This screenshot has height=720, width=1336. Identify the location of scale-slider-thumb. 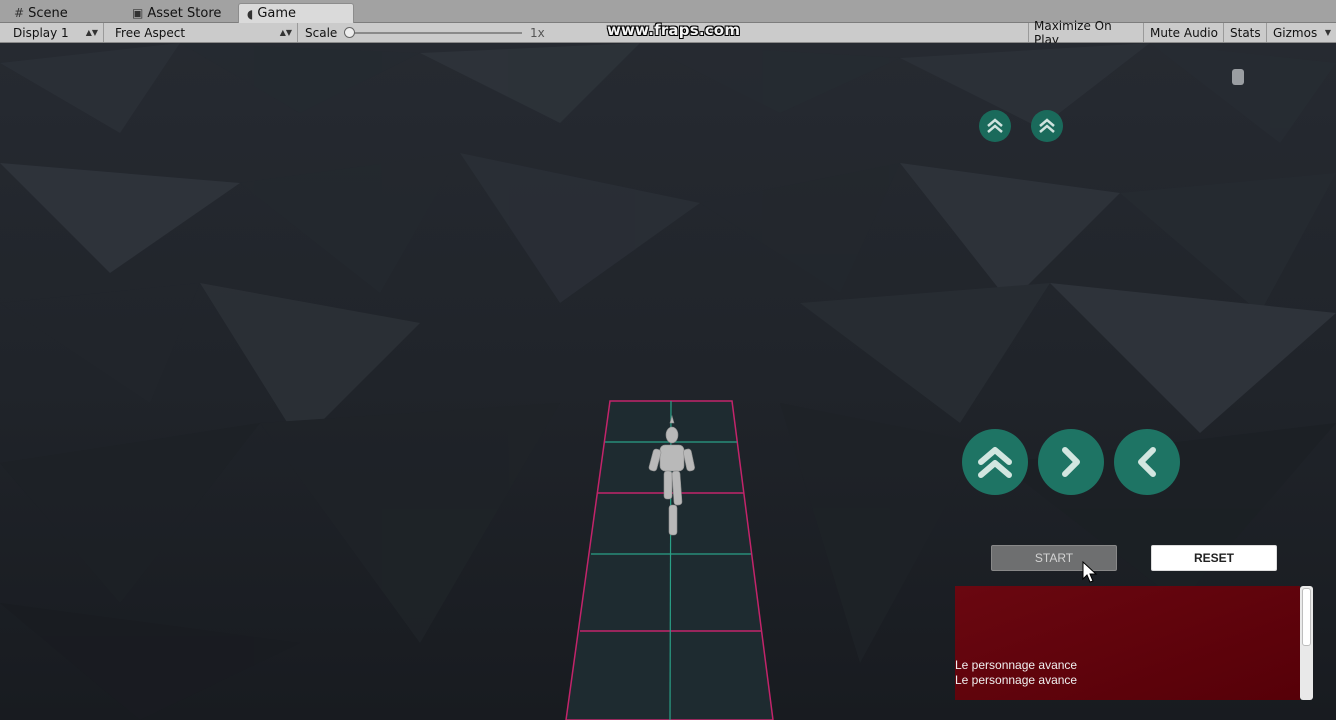
(349, 32).